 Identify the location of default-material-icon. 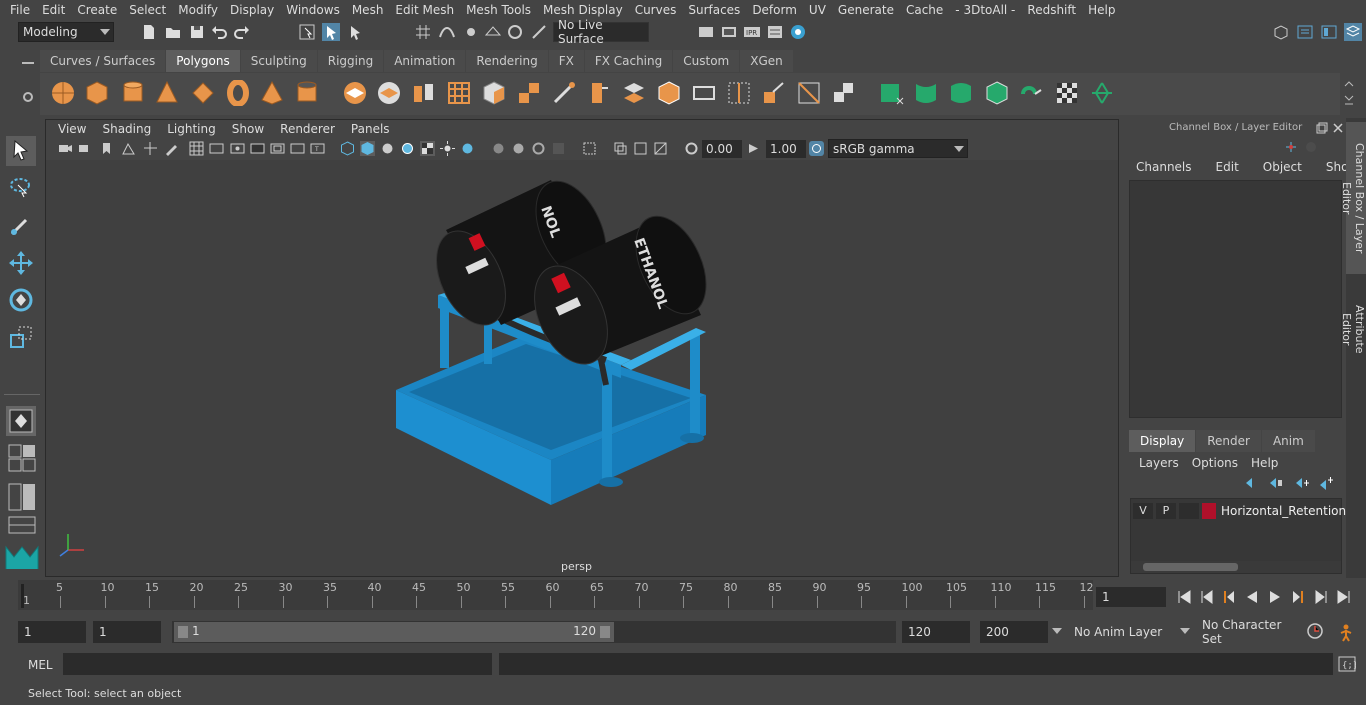
(387, 148).